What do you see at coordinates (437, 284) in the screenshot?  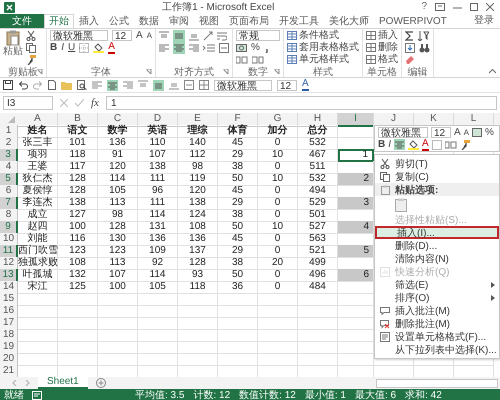 I see `menu-item: 筛选(E)` at bounding box center [437, 284].